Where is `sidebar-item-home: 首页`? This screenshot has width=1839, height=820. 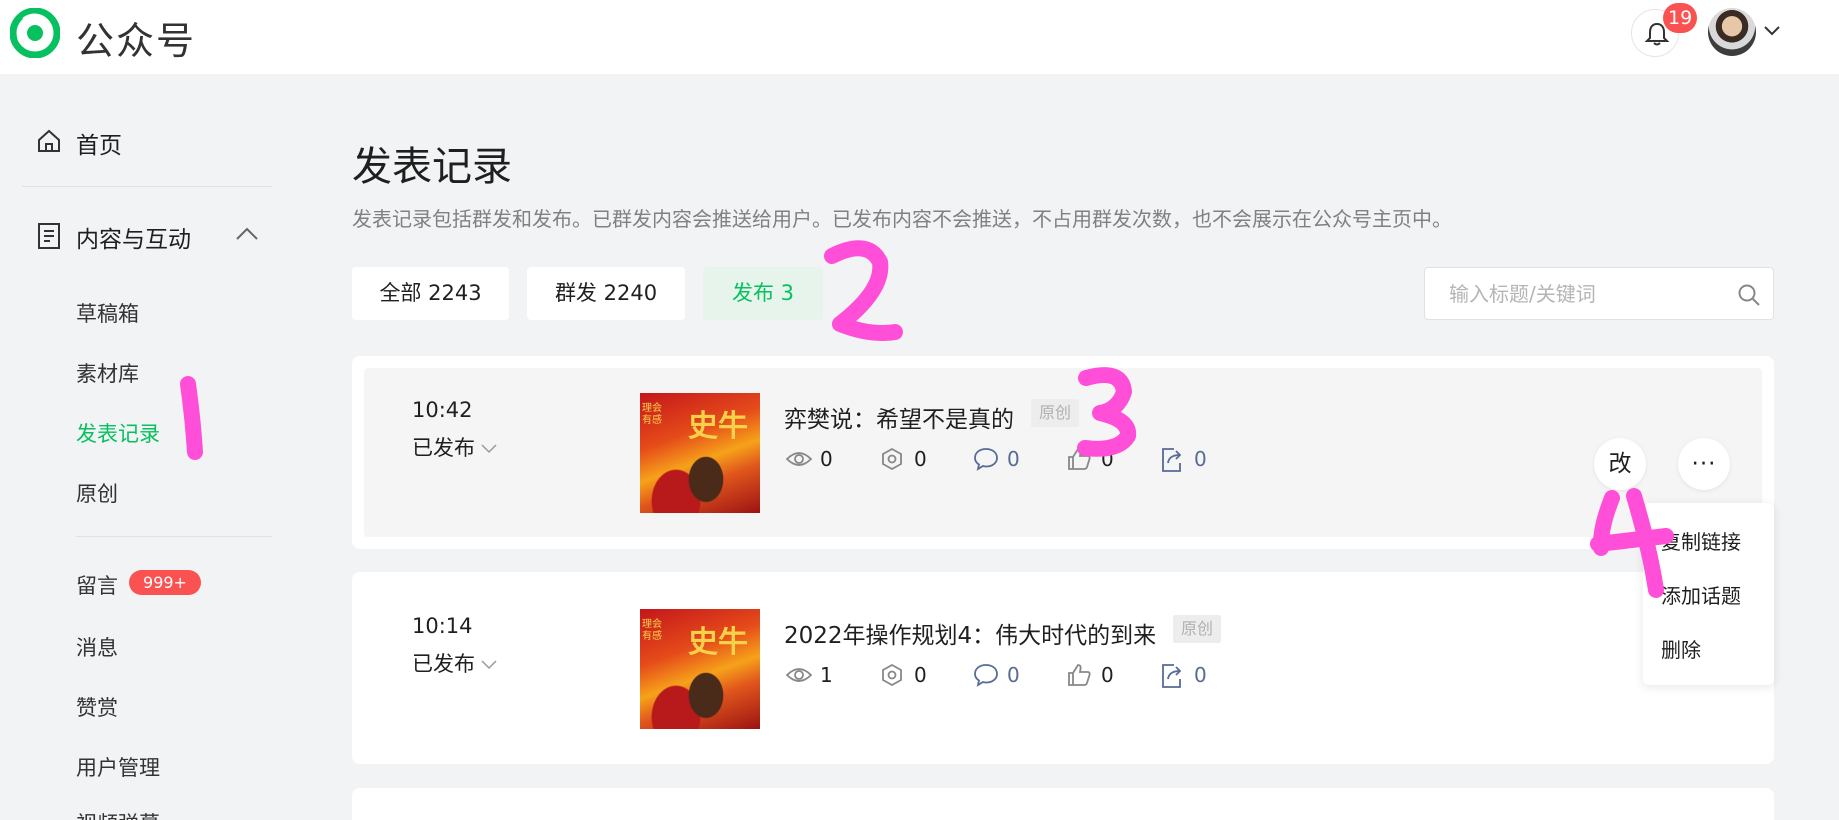
sidebar-item-home: 首页 is located at coordinates (99, 143).